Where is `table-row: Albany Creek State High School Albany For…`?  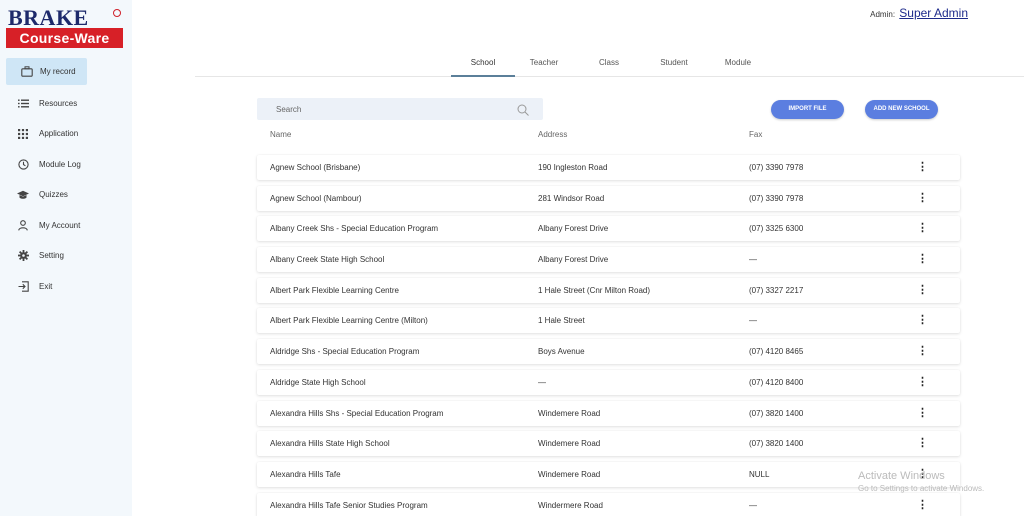 table-row: Albany Creek State High School Albany For… is located at coordinates (608, 260).